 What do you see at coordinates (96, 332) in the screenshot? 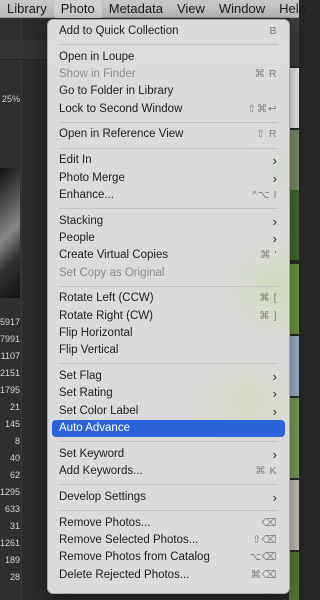
I see `menu-item-label: Flip Horizontal` at bounding box center [96, 332].